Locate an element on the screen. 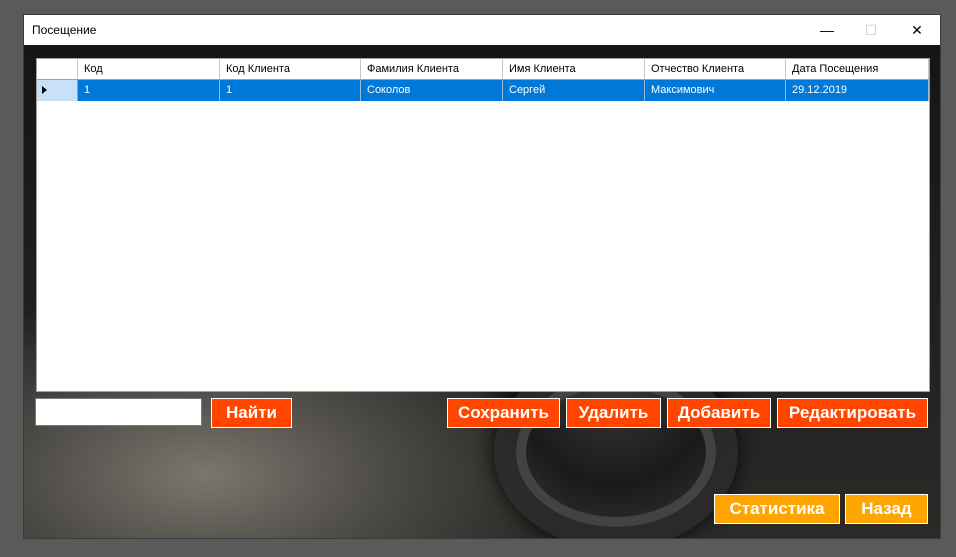  column-header-client-id: Код Клиента is located at coordinates (290, 69).